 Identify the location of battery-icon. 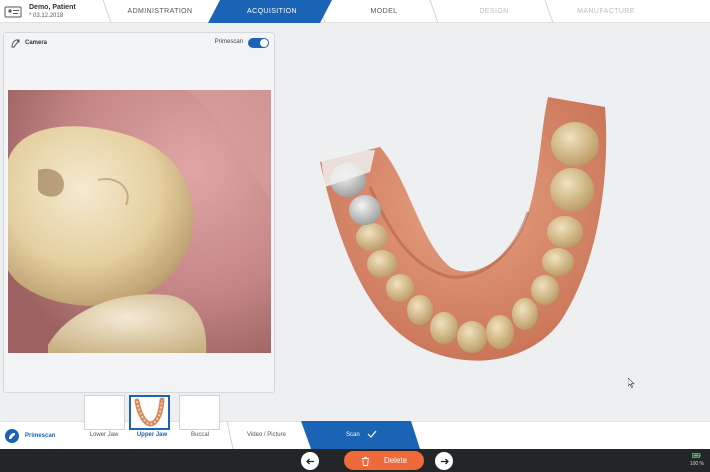
(696, 455).